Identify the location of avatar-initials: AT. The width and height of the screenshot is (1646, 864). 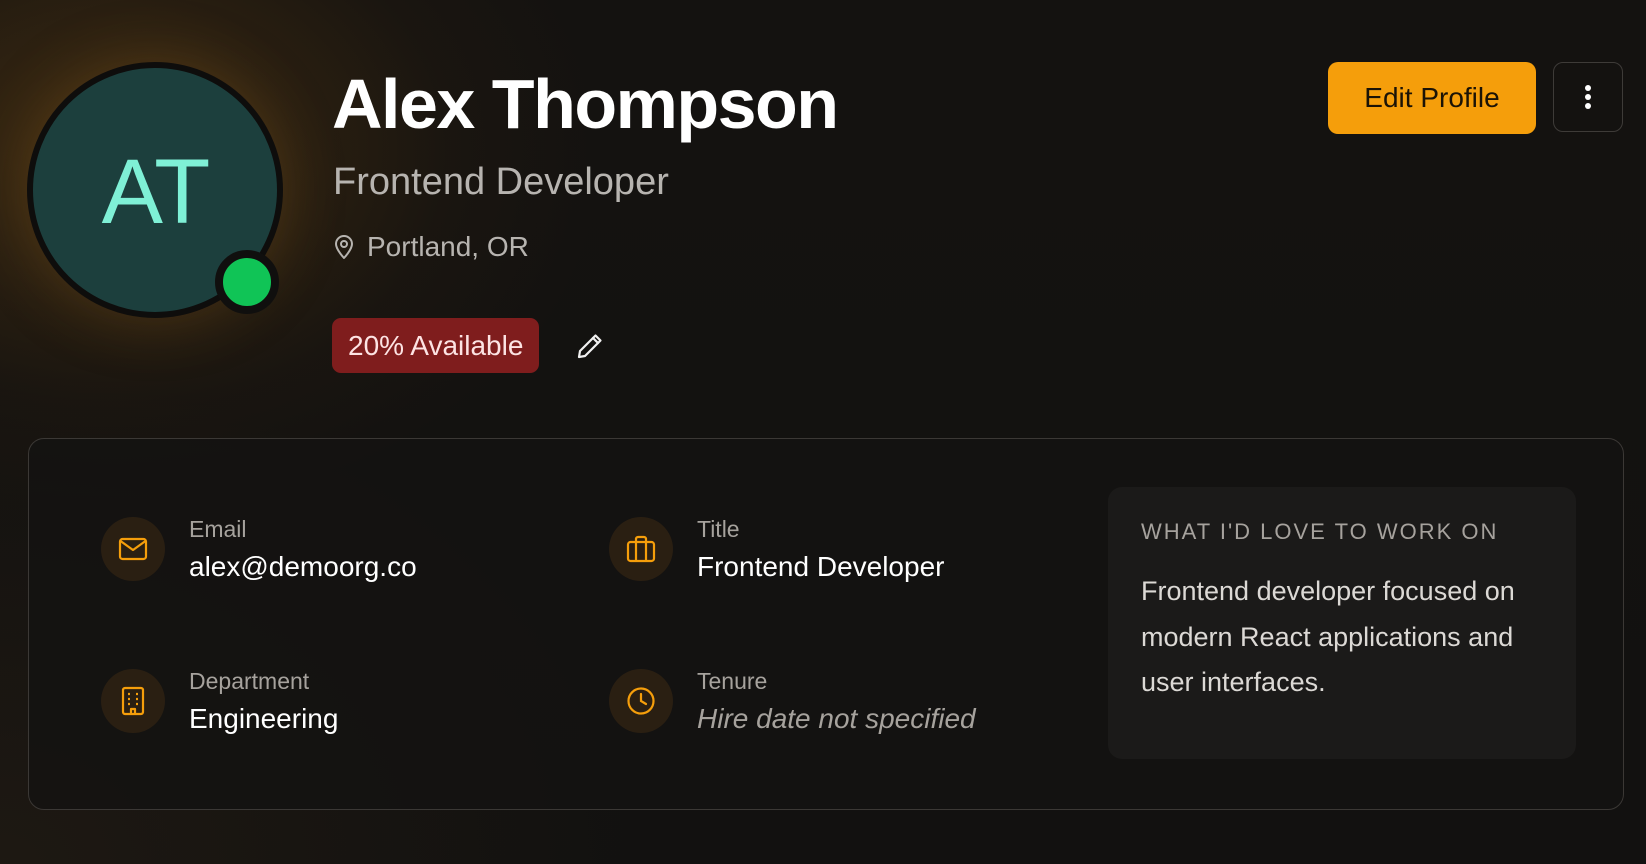
(156, 191).